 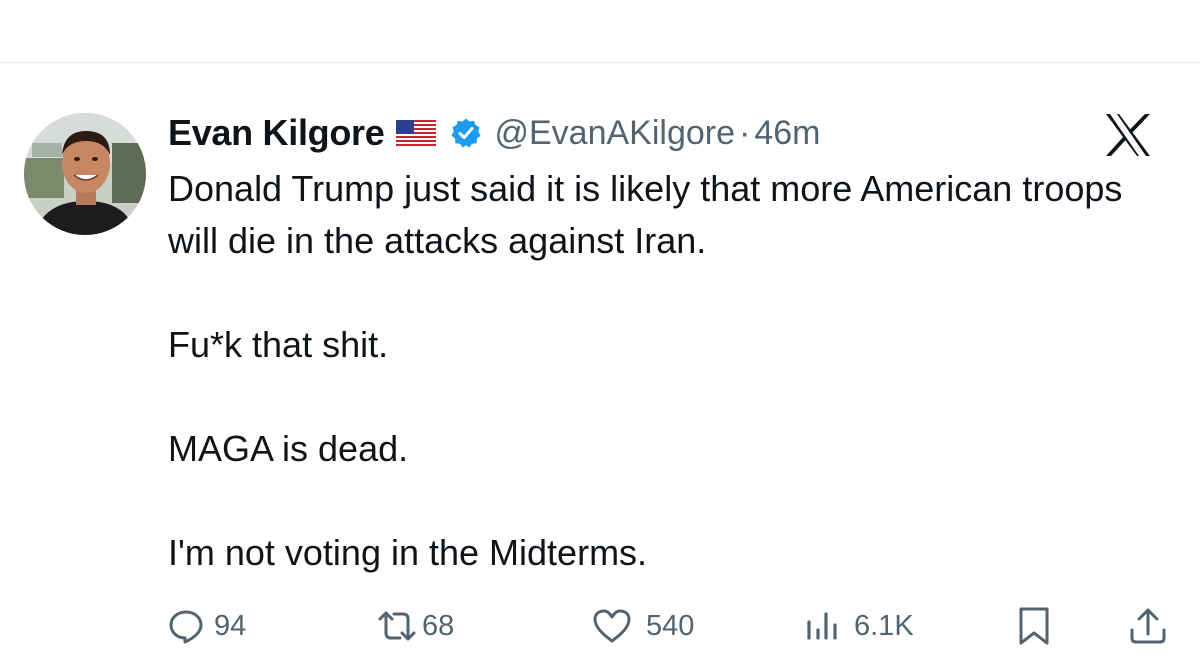 What do you see at coordinates (822, 4) in the screenshot?
I see `prev-views-icon` at bounding box center [822, 4].